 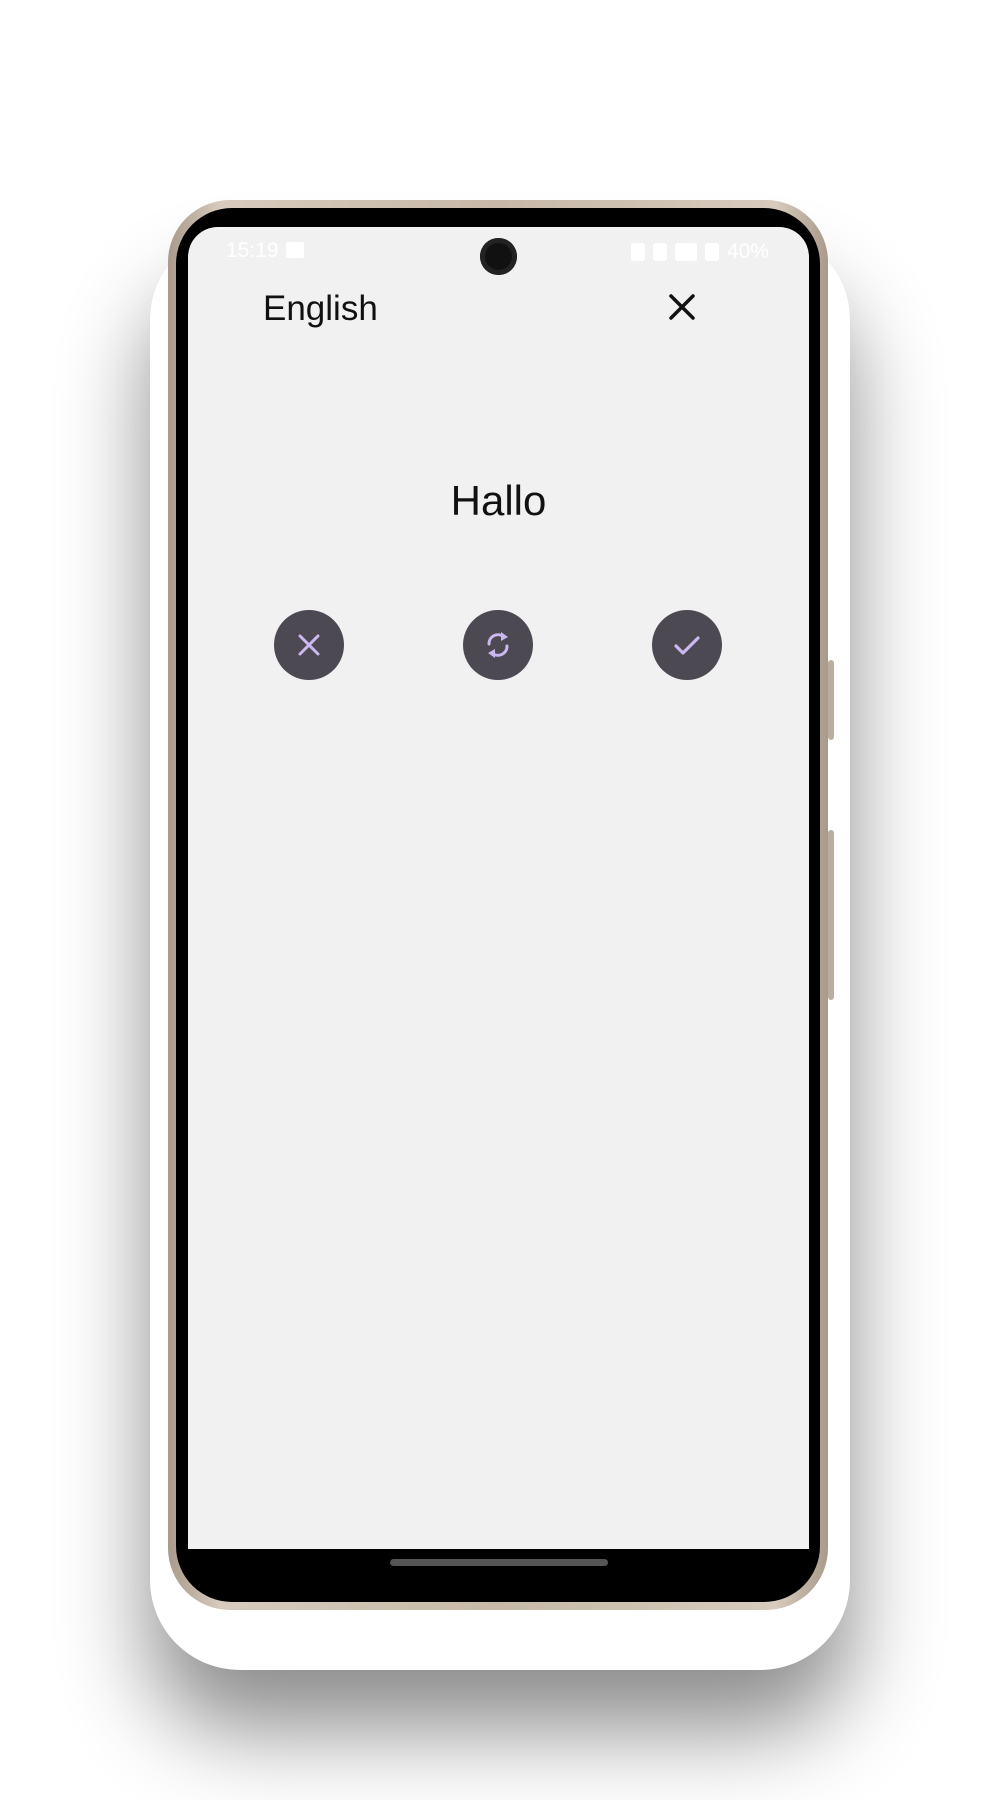 What do you see at coordinates (711, 252) in the screenshot?
I see `signal-icon` at bounding box center [711, 252].